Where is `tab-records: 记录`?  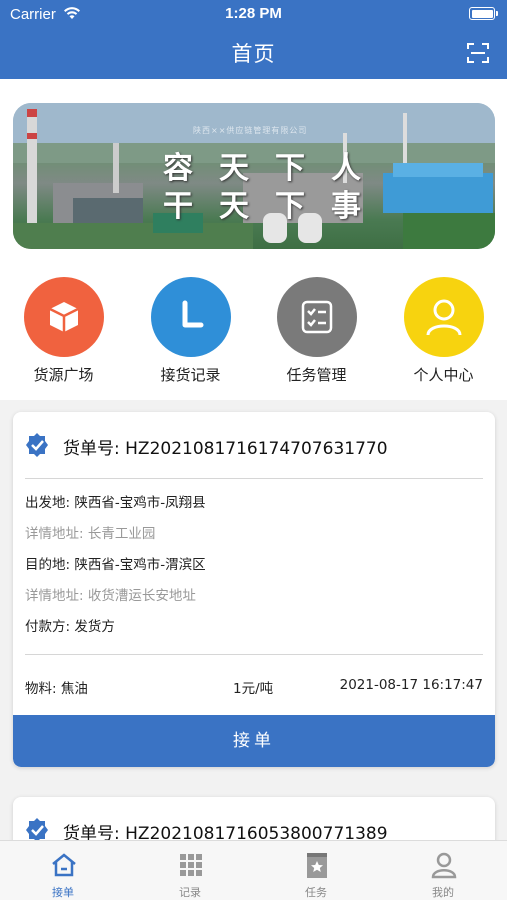 tab-records: 记录 is located at coordinates (190, 870).